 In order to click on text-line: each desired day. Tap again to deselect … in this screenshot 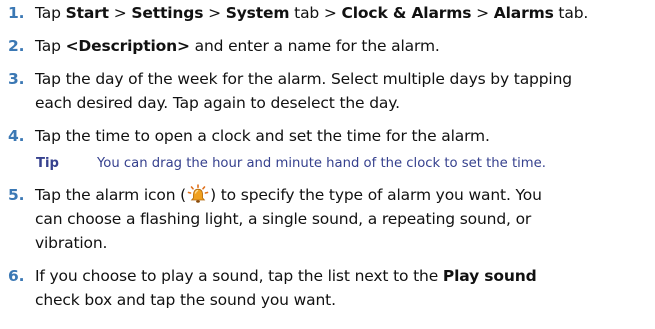, I will do `click(217, 103)`.